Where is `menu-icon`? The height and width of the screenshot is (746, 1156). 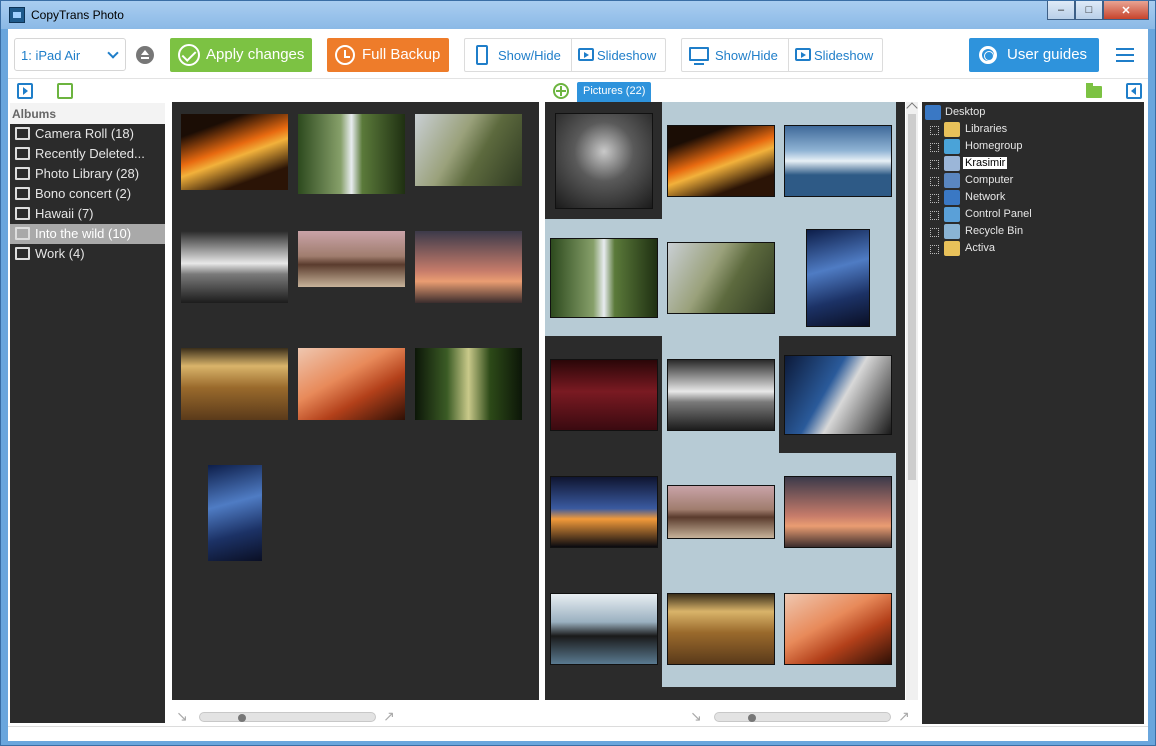 menu-icon is located at coordinates (1125, 55).